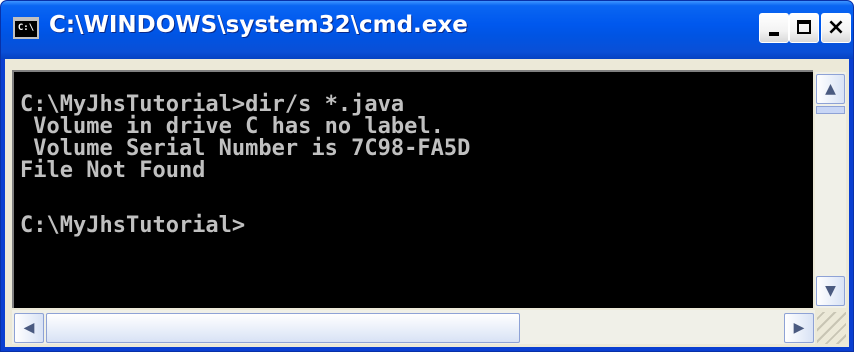 This screenshot has width=854, height=352. What do you see at coordinates (830, 110) in the screenshot?
I see `vertical-scroll-thumb` at bounding box center [830, 110].